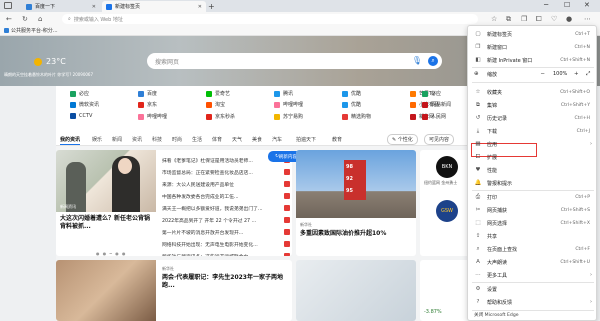 This screenshot has height=321, width=600. I want to click on news-tab: 生活, so click(197, 139).